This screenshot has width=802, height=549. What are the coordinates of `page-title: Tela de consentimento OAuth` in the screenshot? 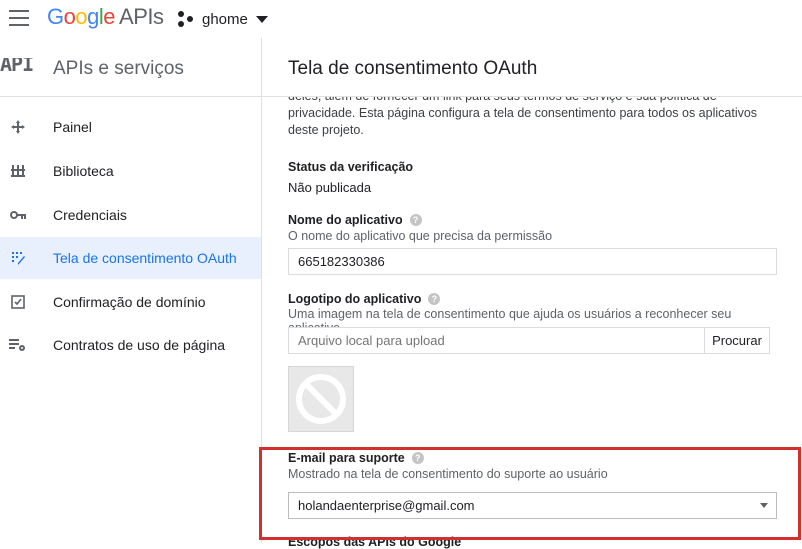 It's located at (413, 68).